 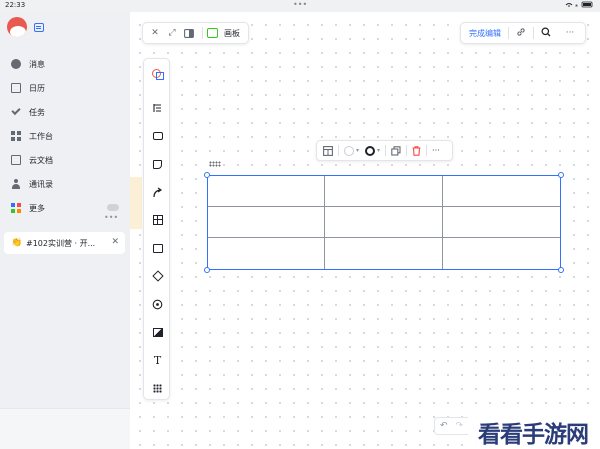 I want to click on undo-icon: ↶, so click(x=444, y=426).